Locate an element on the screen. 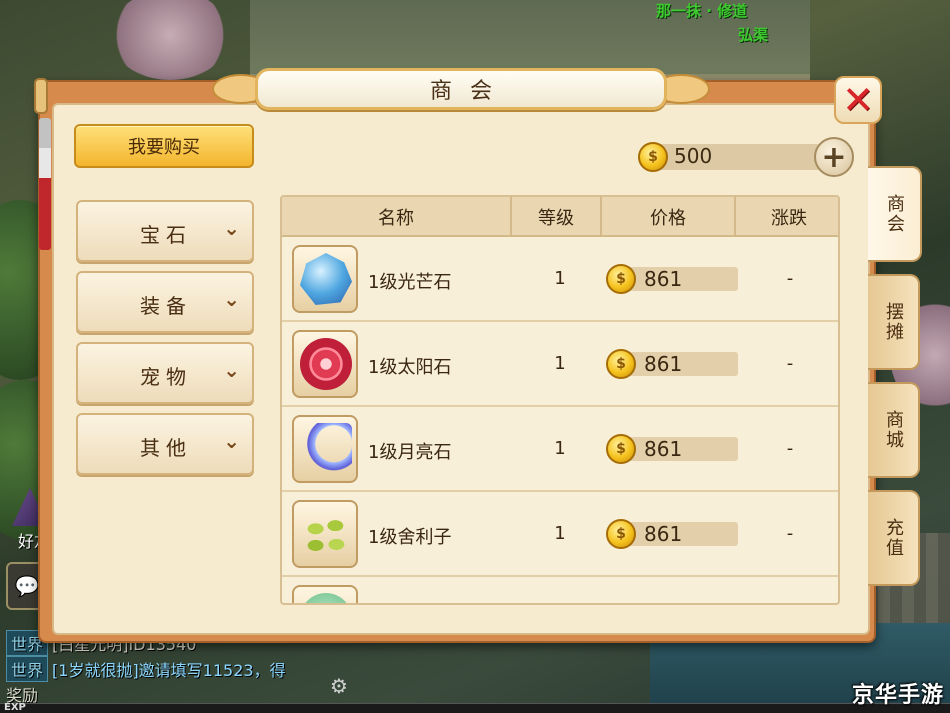 The height and width of the screenshot is (713, 950). table-row: 1级舍利子 1 $ 861 - is located at coordinates (560, 534).